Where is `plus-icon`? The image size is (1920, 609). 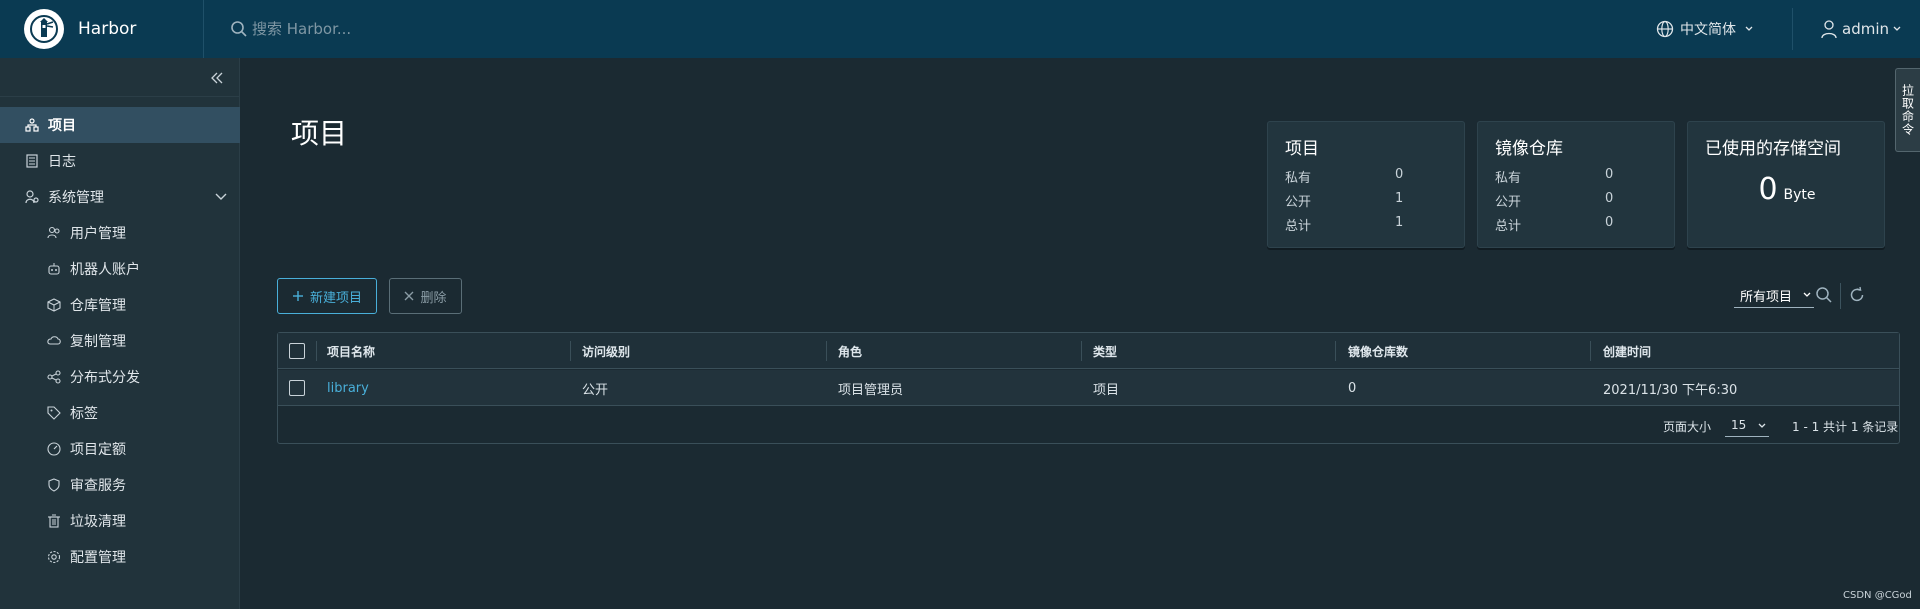
plus-icon is located at coordinates (298, 296).